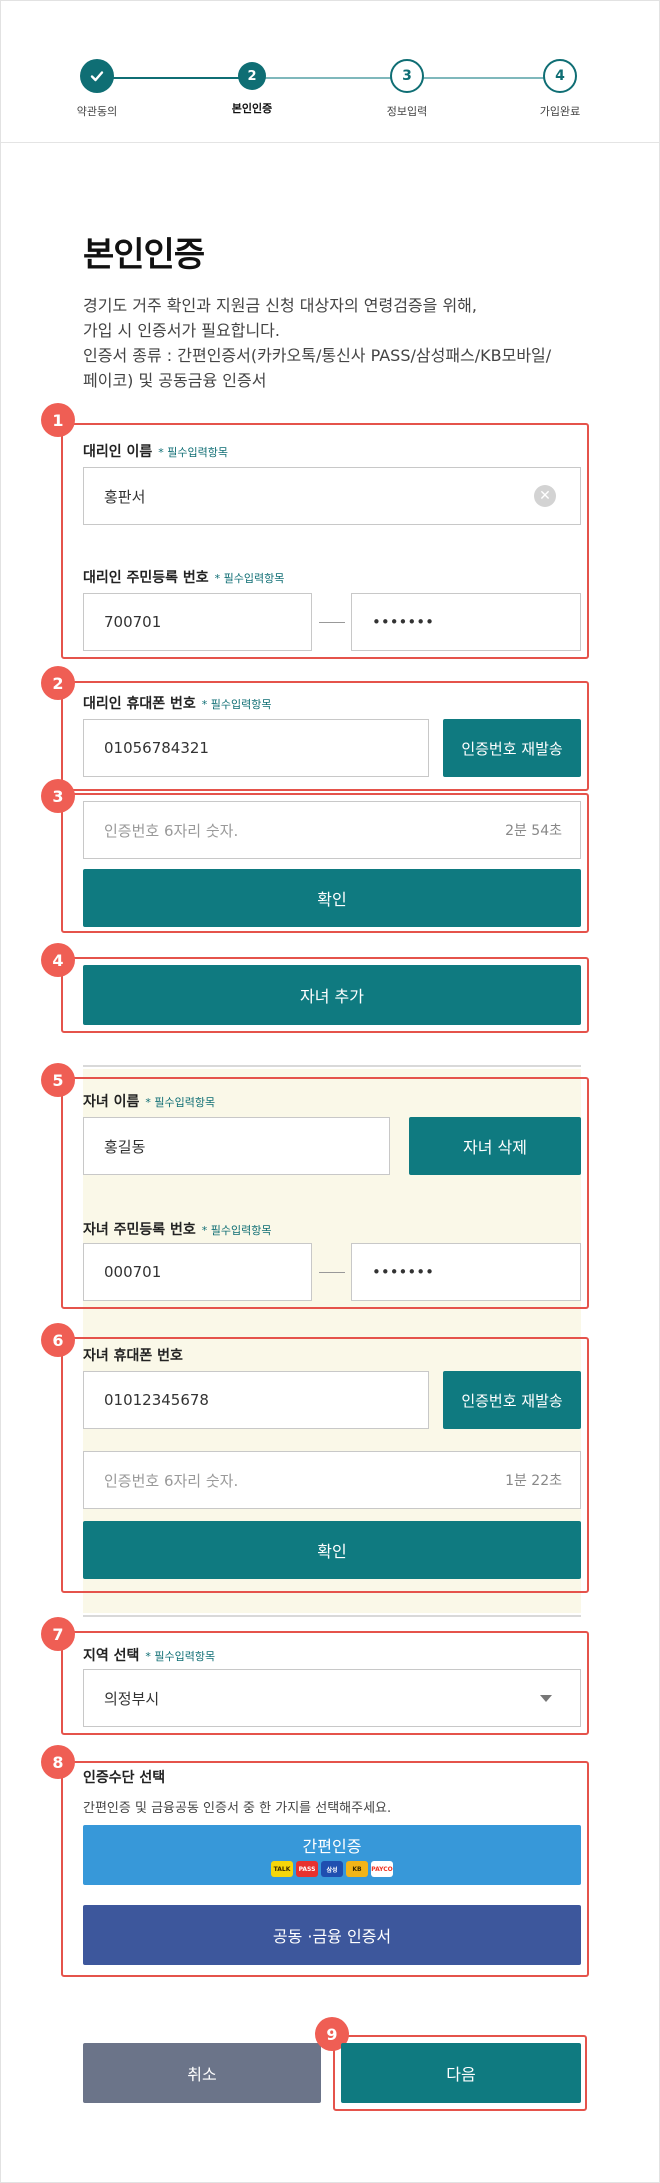 The width and height of the screenshot is (660, 2183). Describe the element at coordinates (156, 1400) in the screenshot. I see `input-value: 01012345678` at that location.